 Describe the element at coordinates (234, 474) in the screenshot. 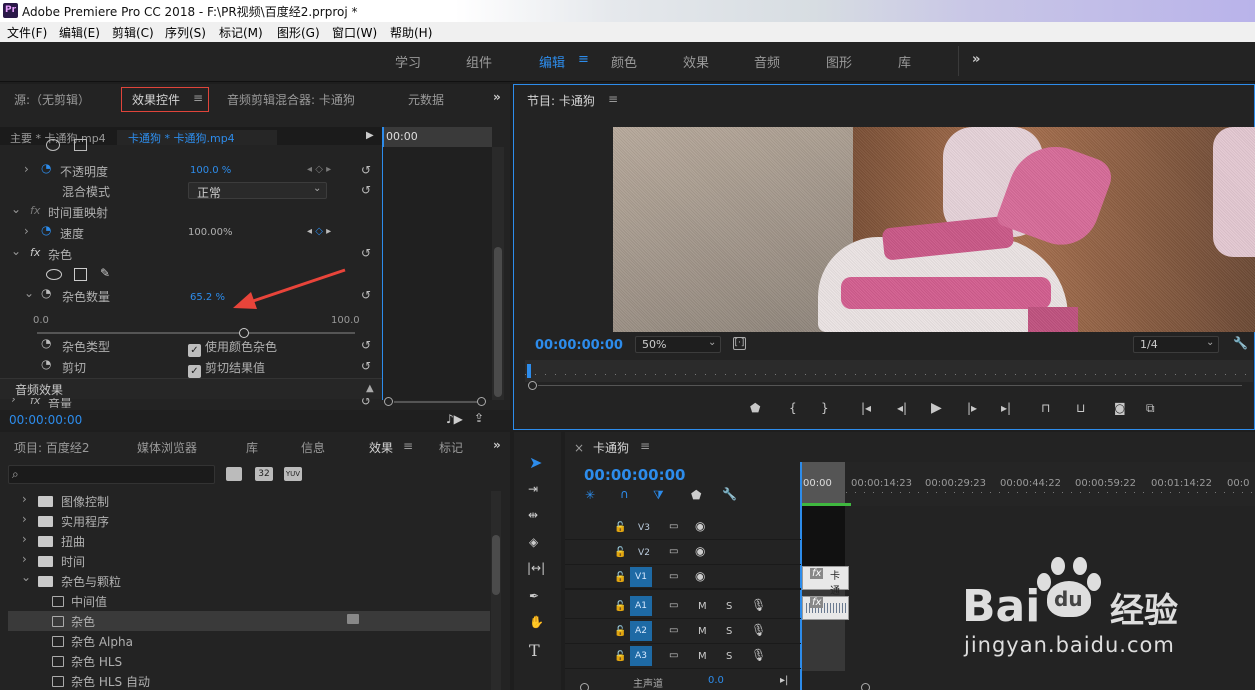

I see `accelerated-effects-icon` at that location.